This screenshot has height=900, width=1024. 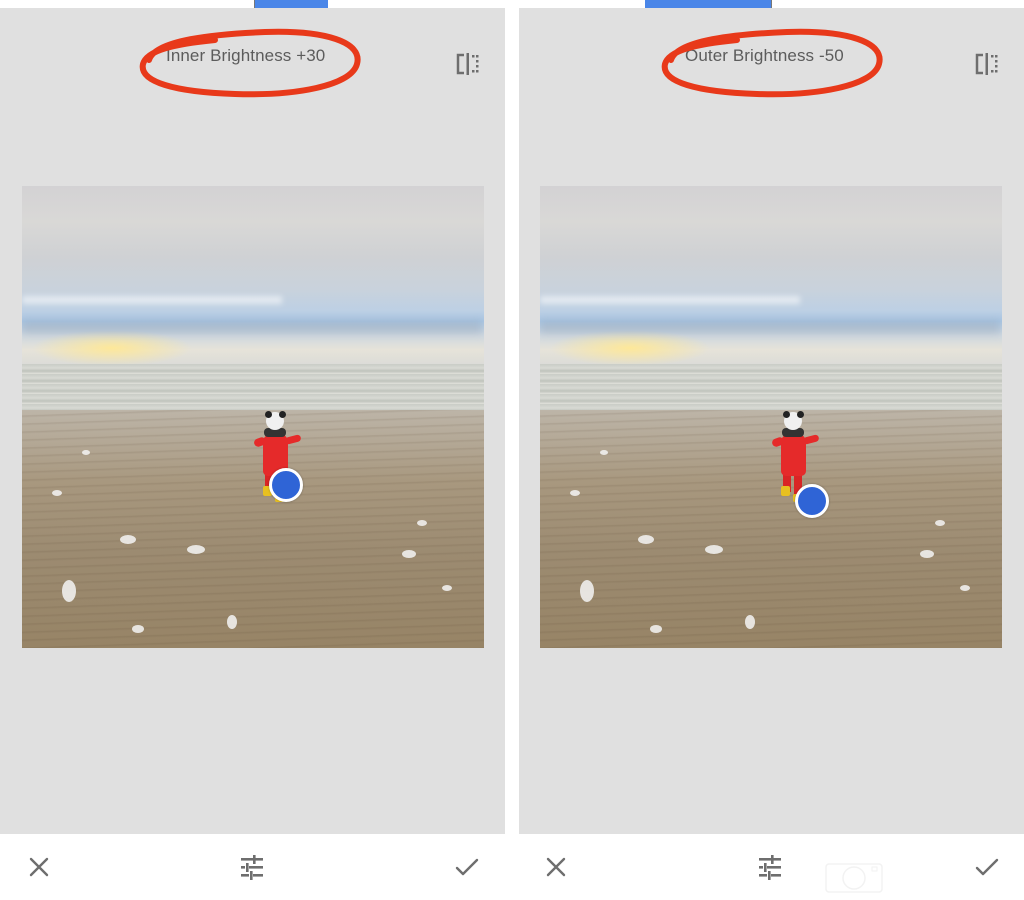 What do you see at coordinates (708, 4) in the screenshot?
I see `top-indicator-right` at bounding box center [708, 4].